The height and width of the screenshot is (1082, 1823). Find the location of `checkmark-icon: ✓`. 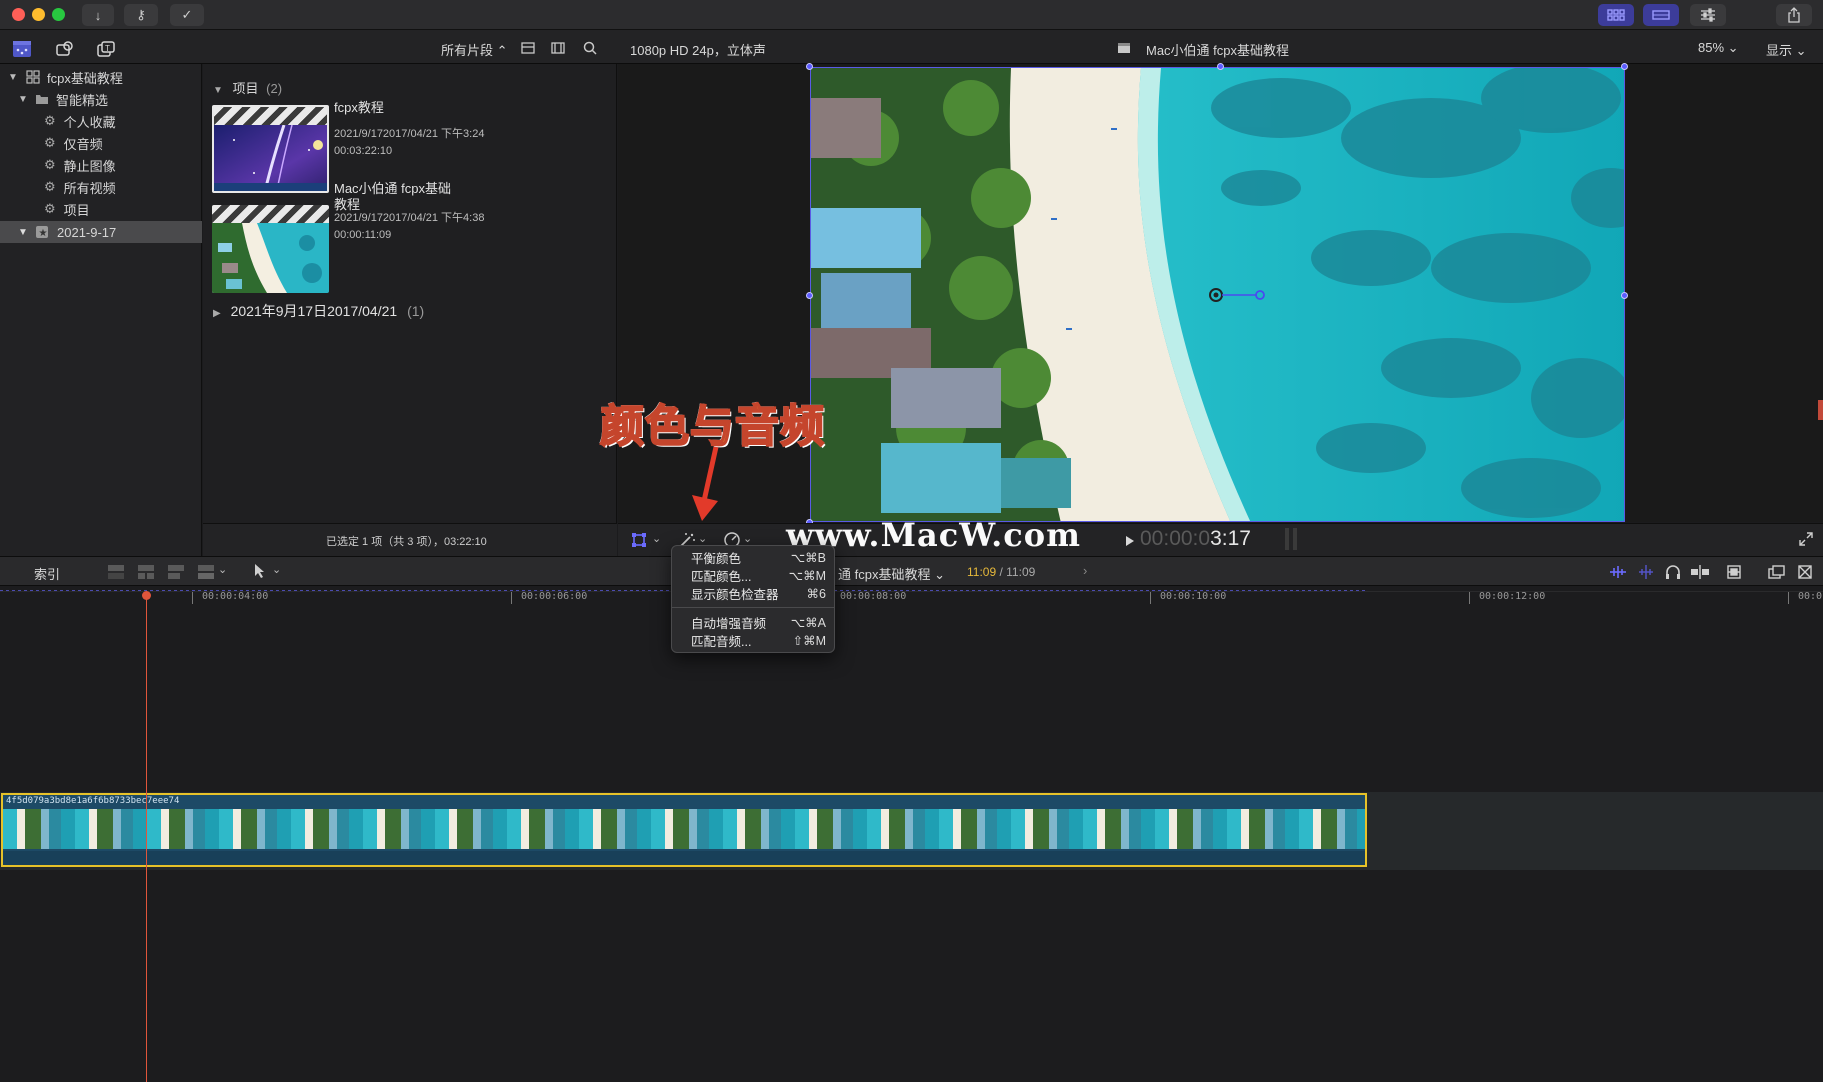

checkmark-icon: ✓ is located at coordinates (187, 14).